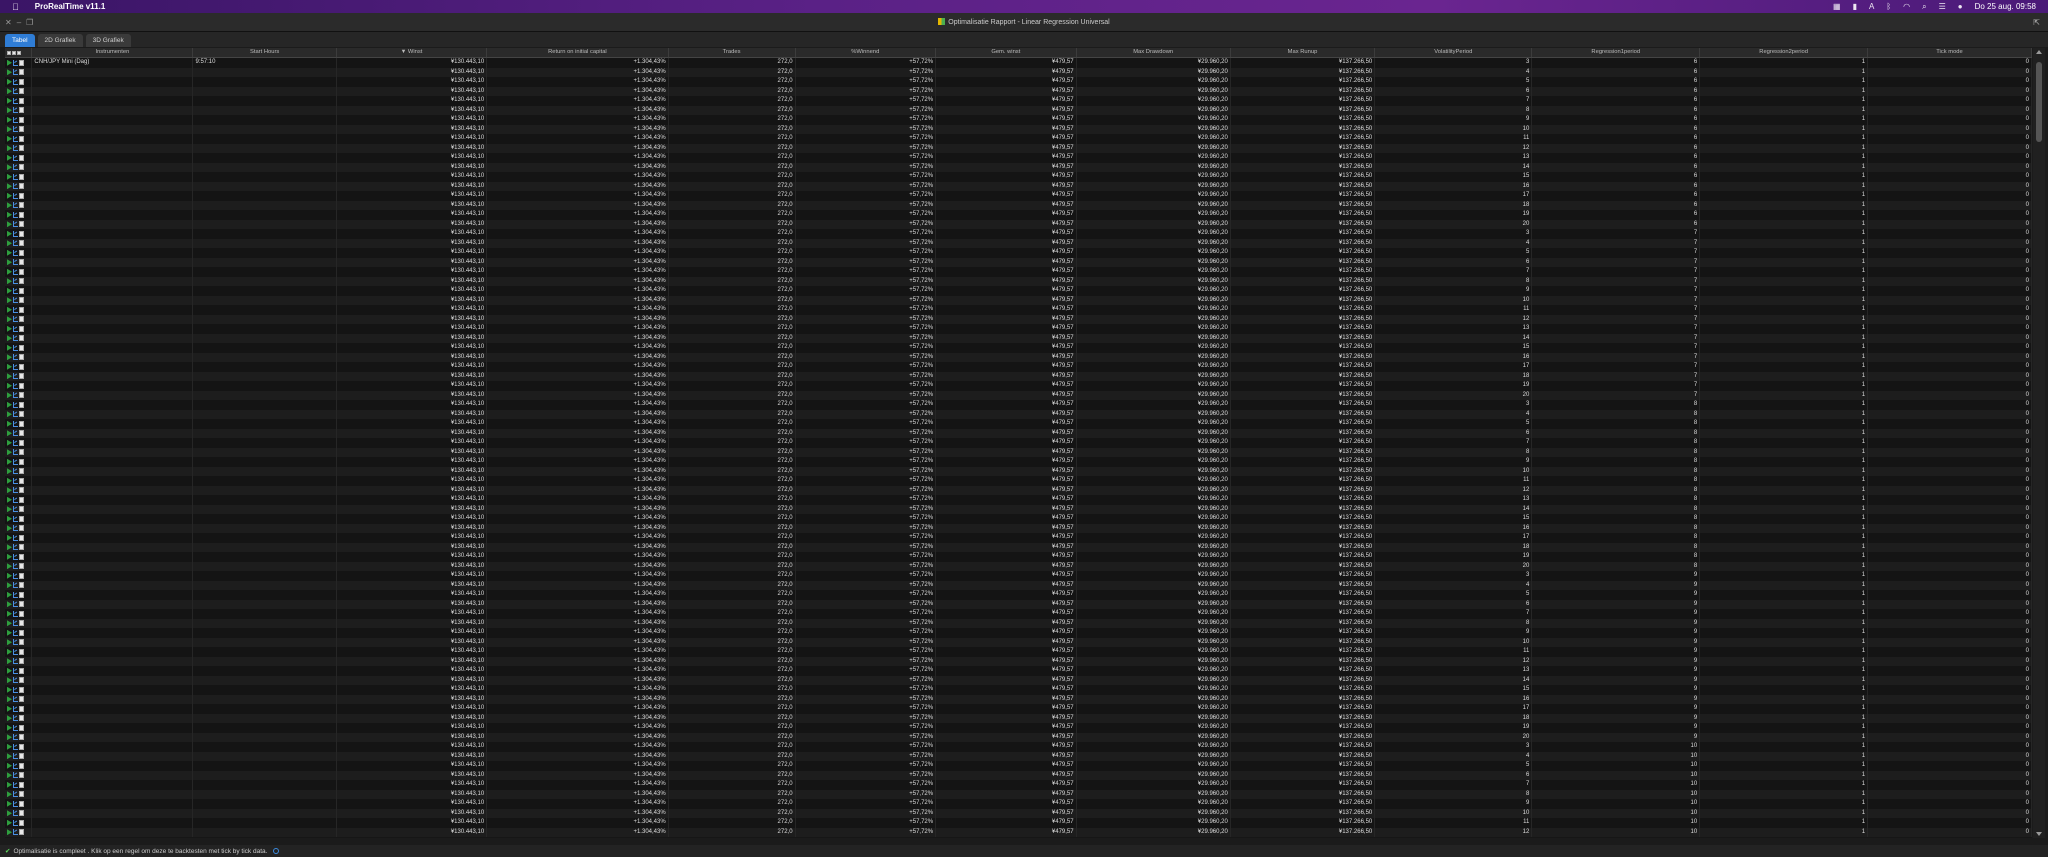  I want to click on column-header-max-drawdown: Max Drawdown, so click(1154, 52).